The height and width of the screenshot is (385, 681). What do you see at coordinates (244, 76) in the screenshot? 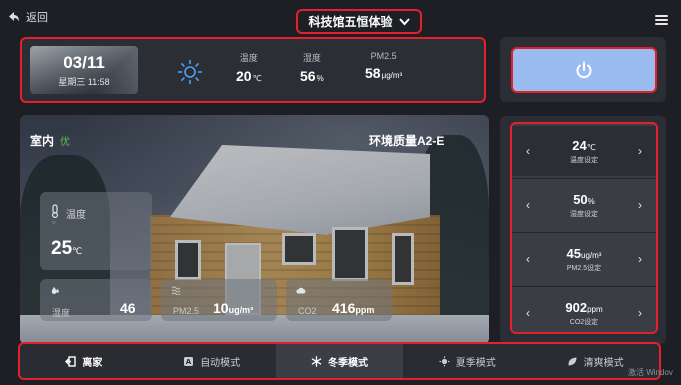
I see `outdoor-temperature-value: 20` at bounding box center [244, 76].